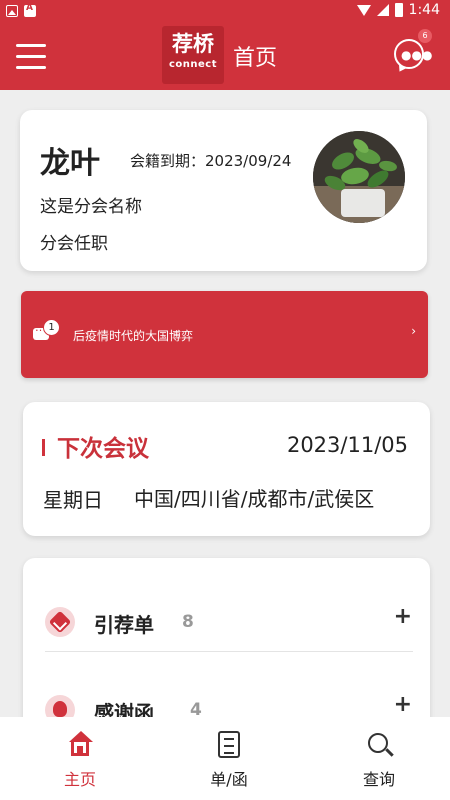 This screenshot has height=800, width=450. I want to click on system-icons: 1:44, so click(398, 10).